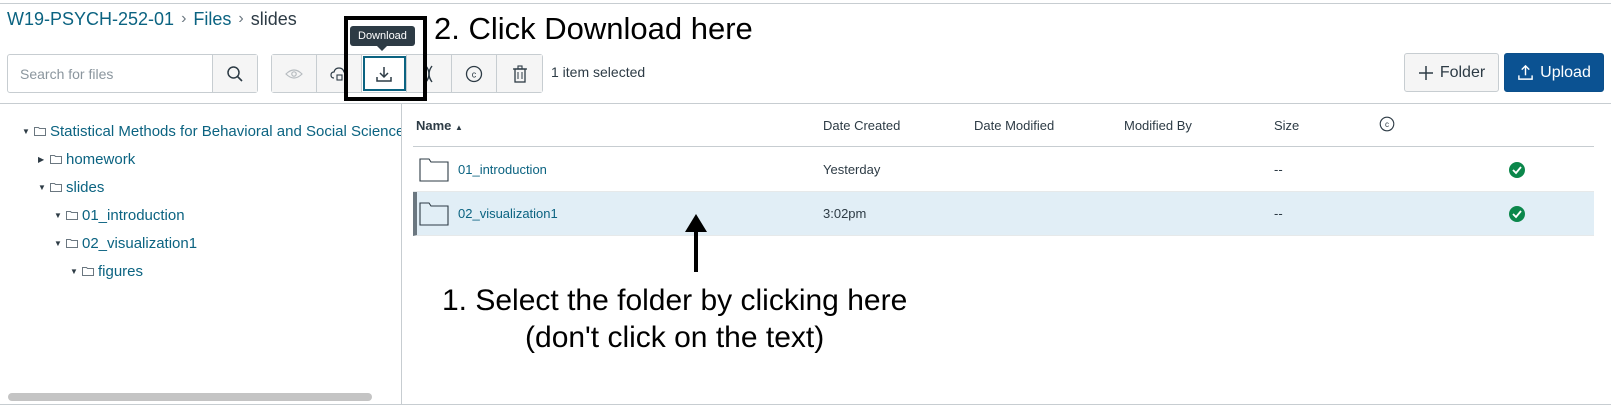 The image size is (1611, 408). I want to click on date-created-cell: 3:02pm, so click(845, 213).